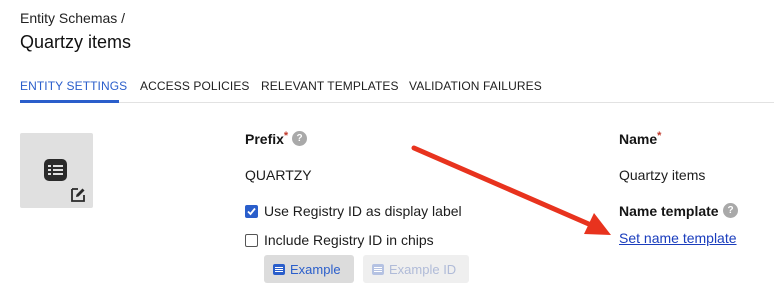  I want to click on use-registry-id-checkbox: Use Registry ID as display label, so click(353, 211).